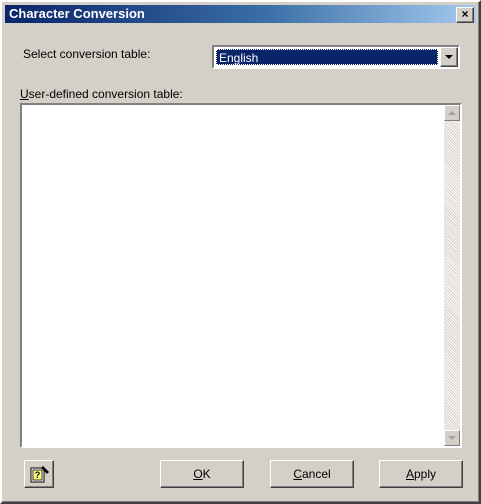  What do you see at coordinates (421, 474) in the screenshot?
I see `apply-button: Apply` at bounding box center [421, 474].